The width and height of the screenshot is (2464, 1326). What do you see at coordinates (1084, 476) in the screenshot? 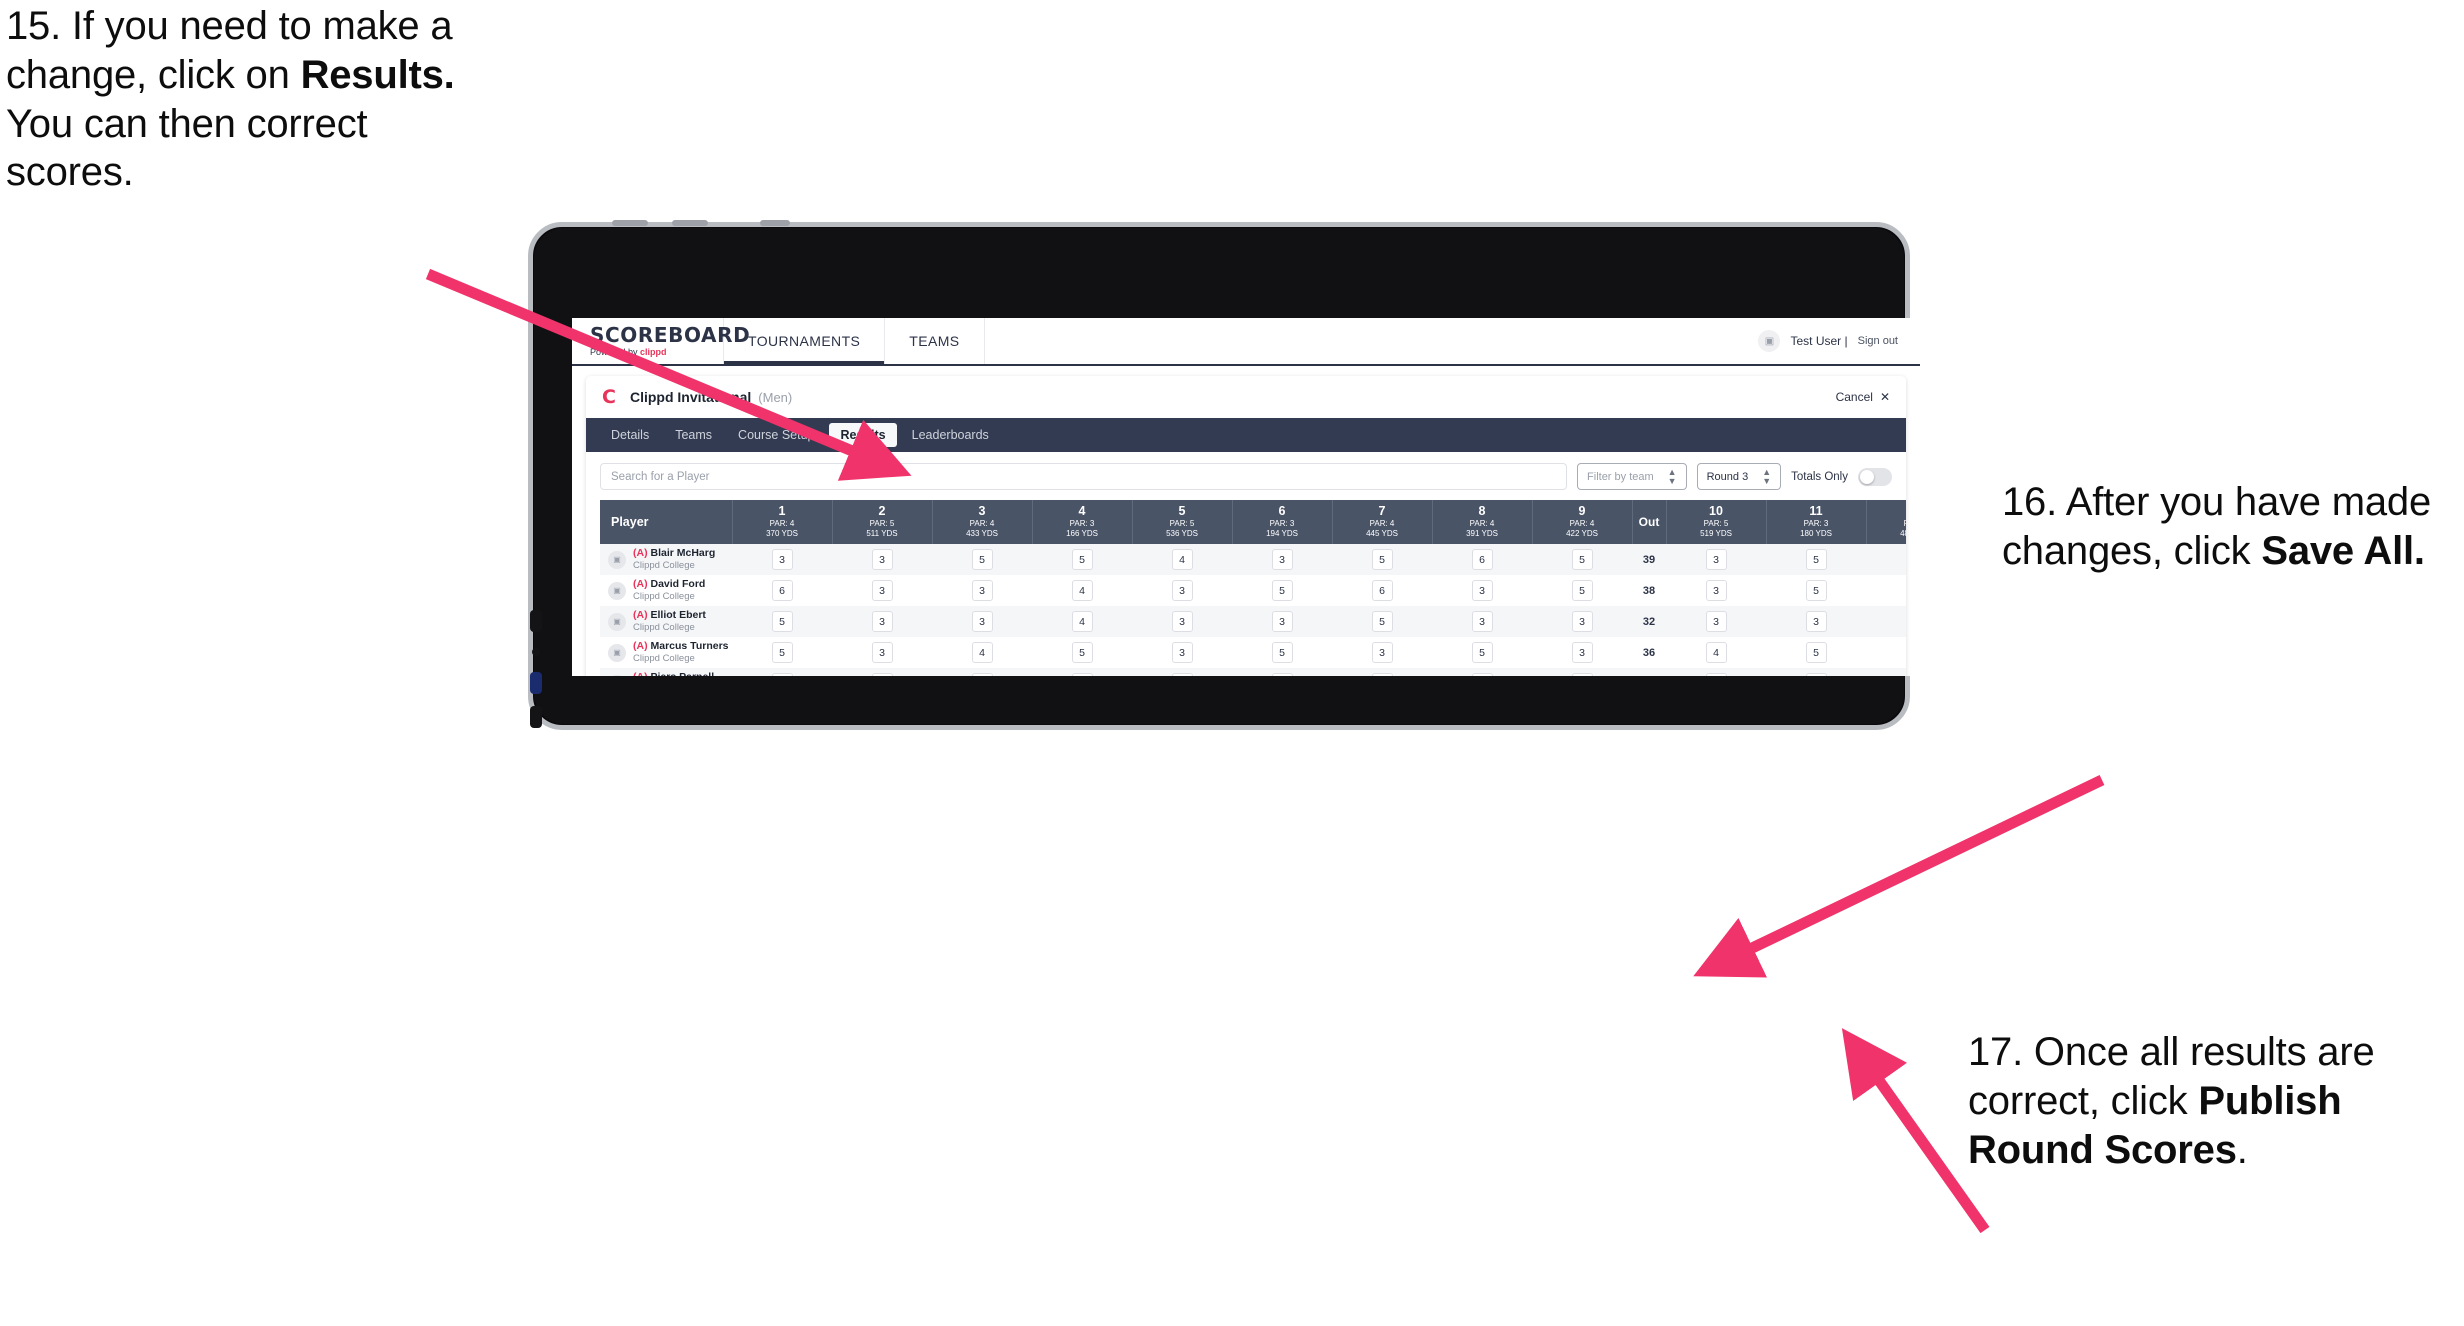
I see `search-input: Search for a Player` at bounding box center [1084, 476].